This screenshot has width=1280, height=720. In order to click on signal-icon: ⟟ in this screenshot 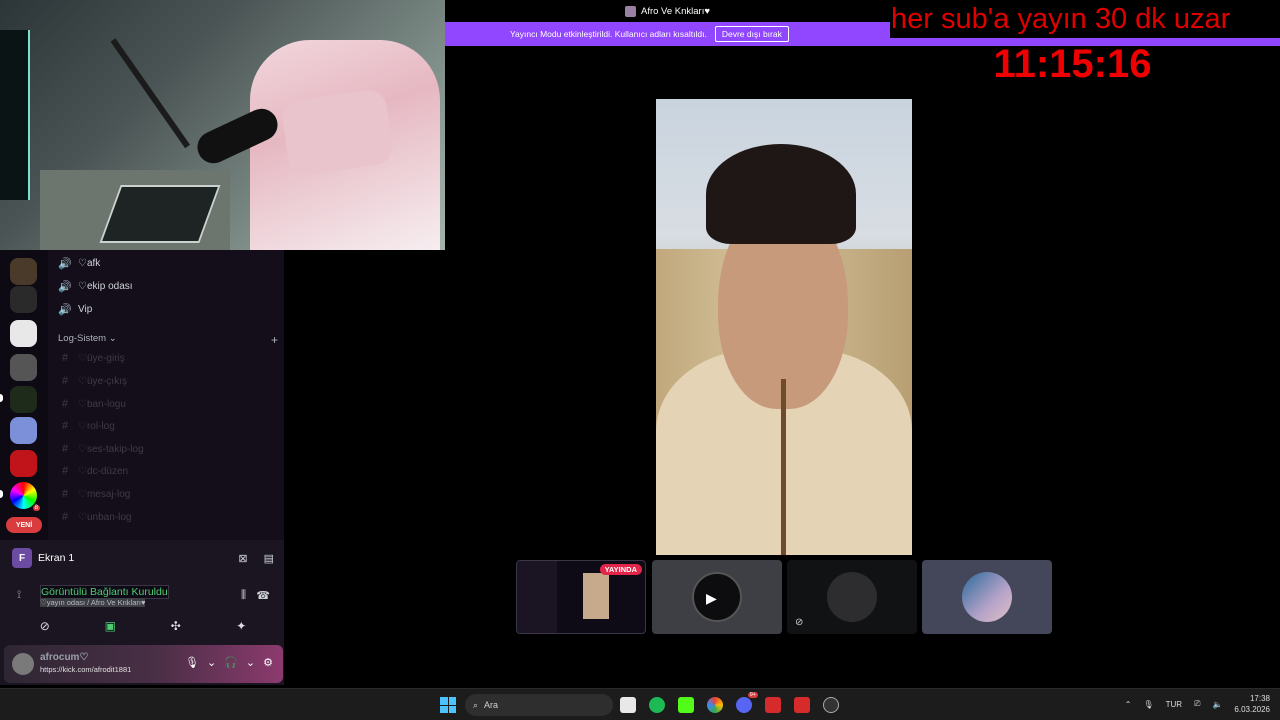, I will do `click(19, 595)`.